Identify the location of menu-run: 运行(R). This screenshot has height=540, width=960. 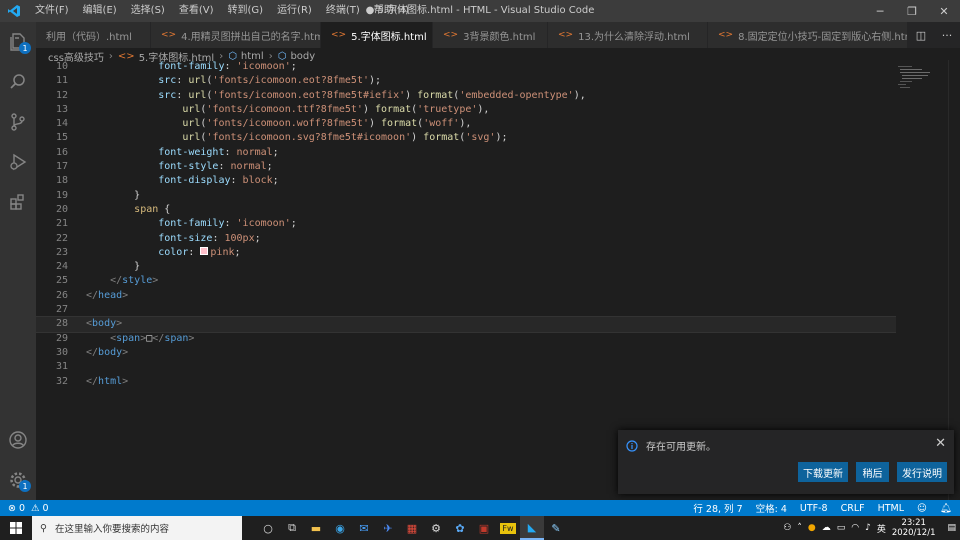
(294, 11).